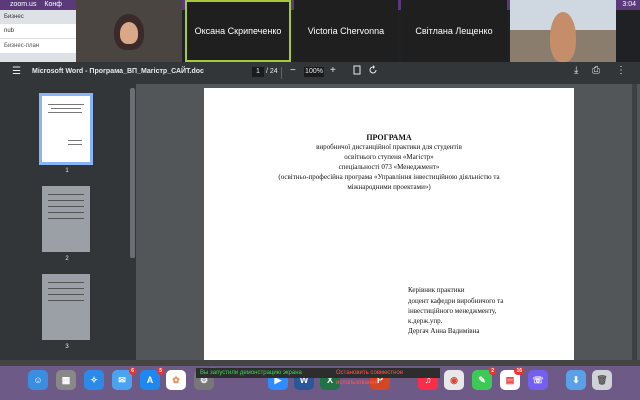  What do you see at coordinates (38, 380) in the screenshot?
I see `finder-icon: ☺` at bounding box center [38, 380].